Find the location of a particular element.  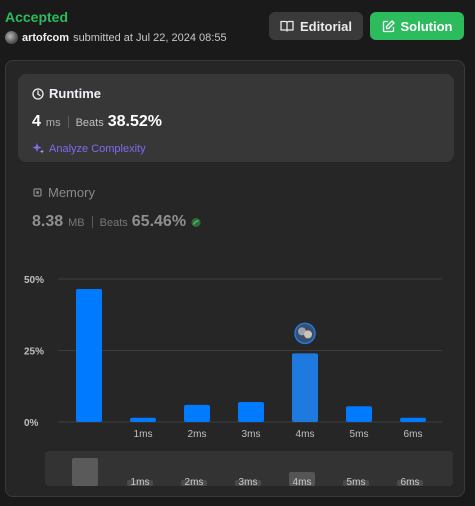

x-tick-label: 2ms is located at coordinates (197, 434).